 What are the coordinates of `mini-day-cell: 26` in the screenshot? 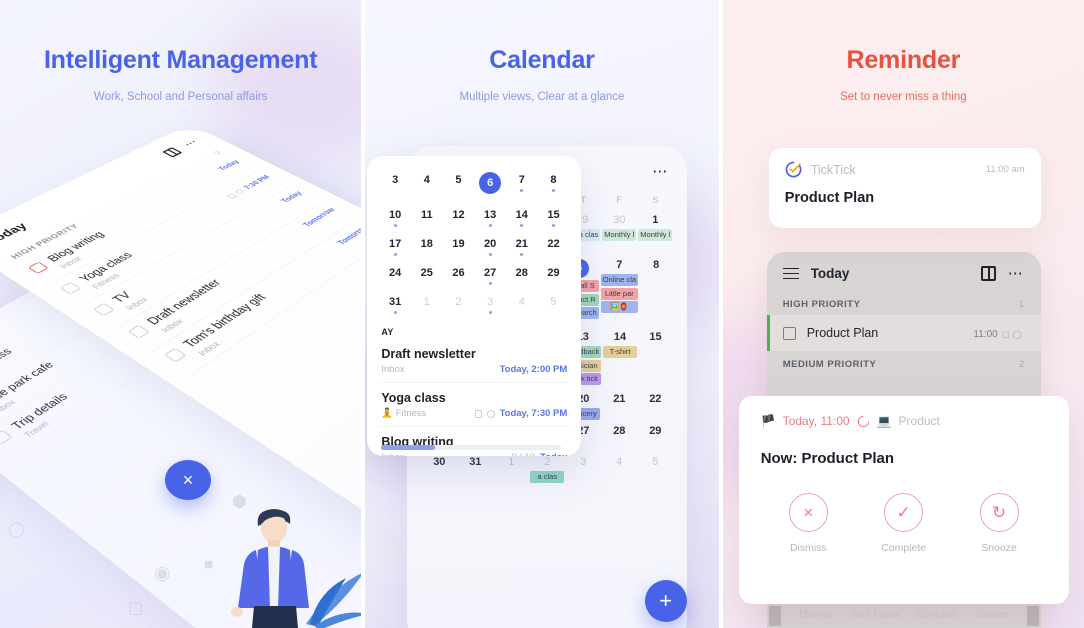 It's located at (459, 275).